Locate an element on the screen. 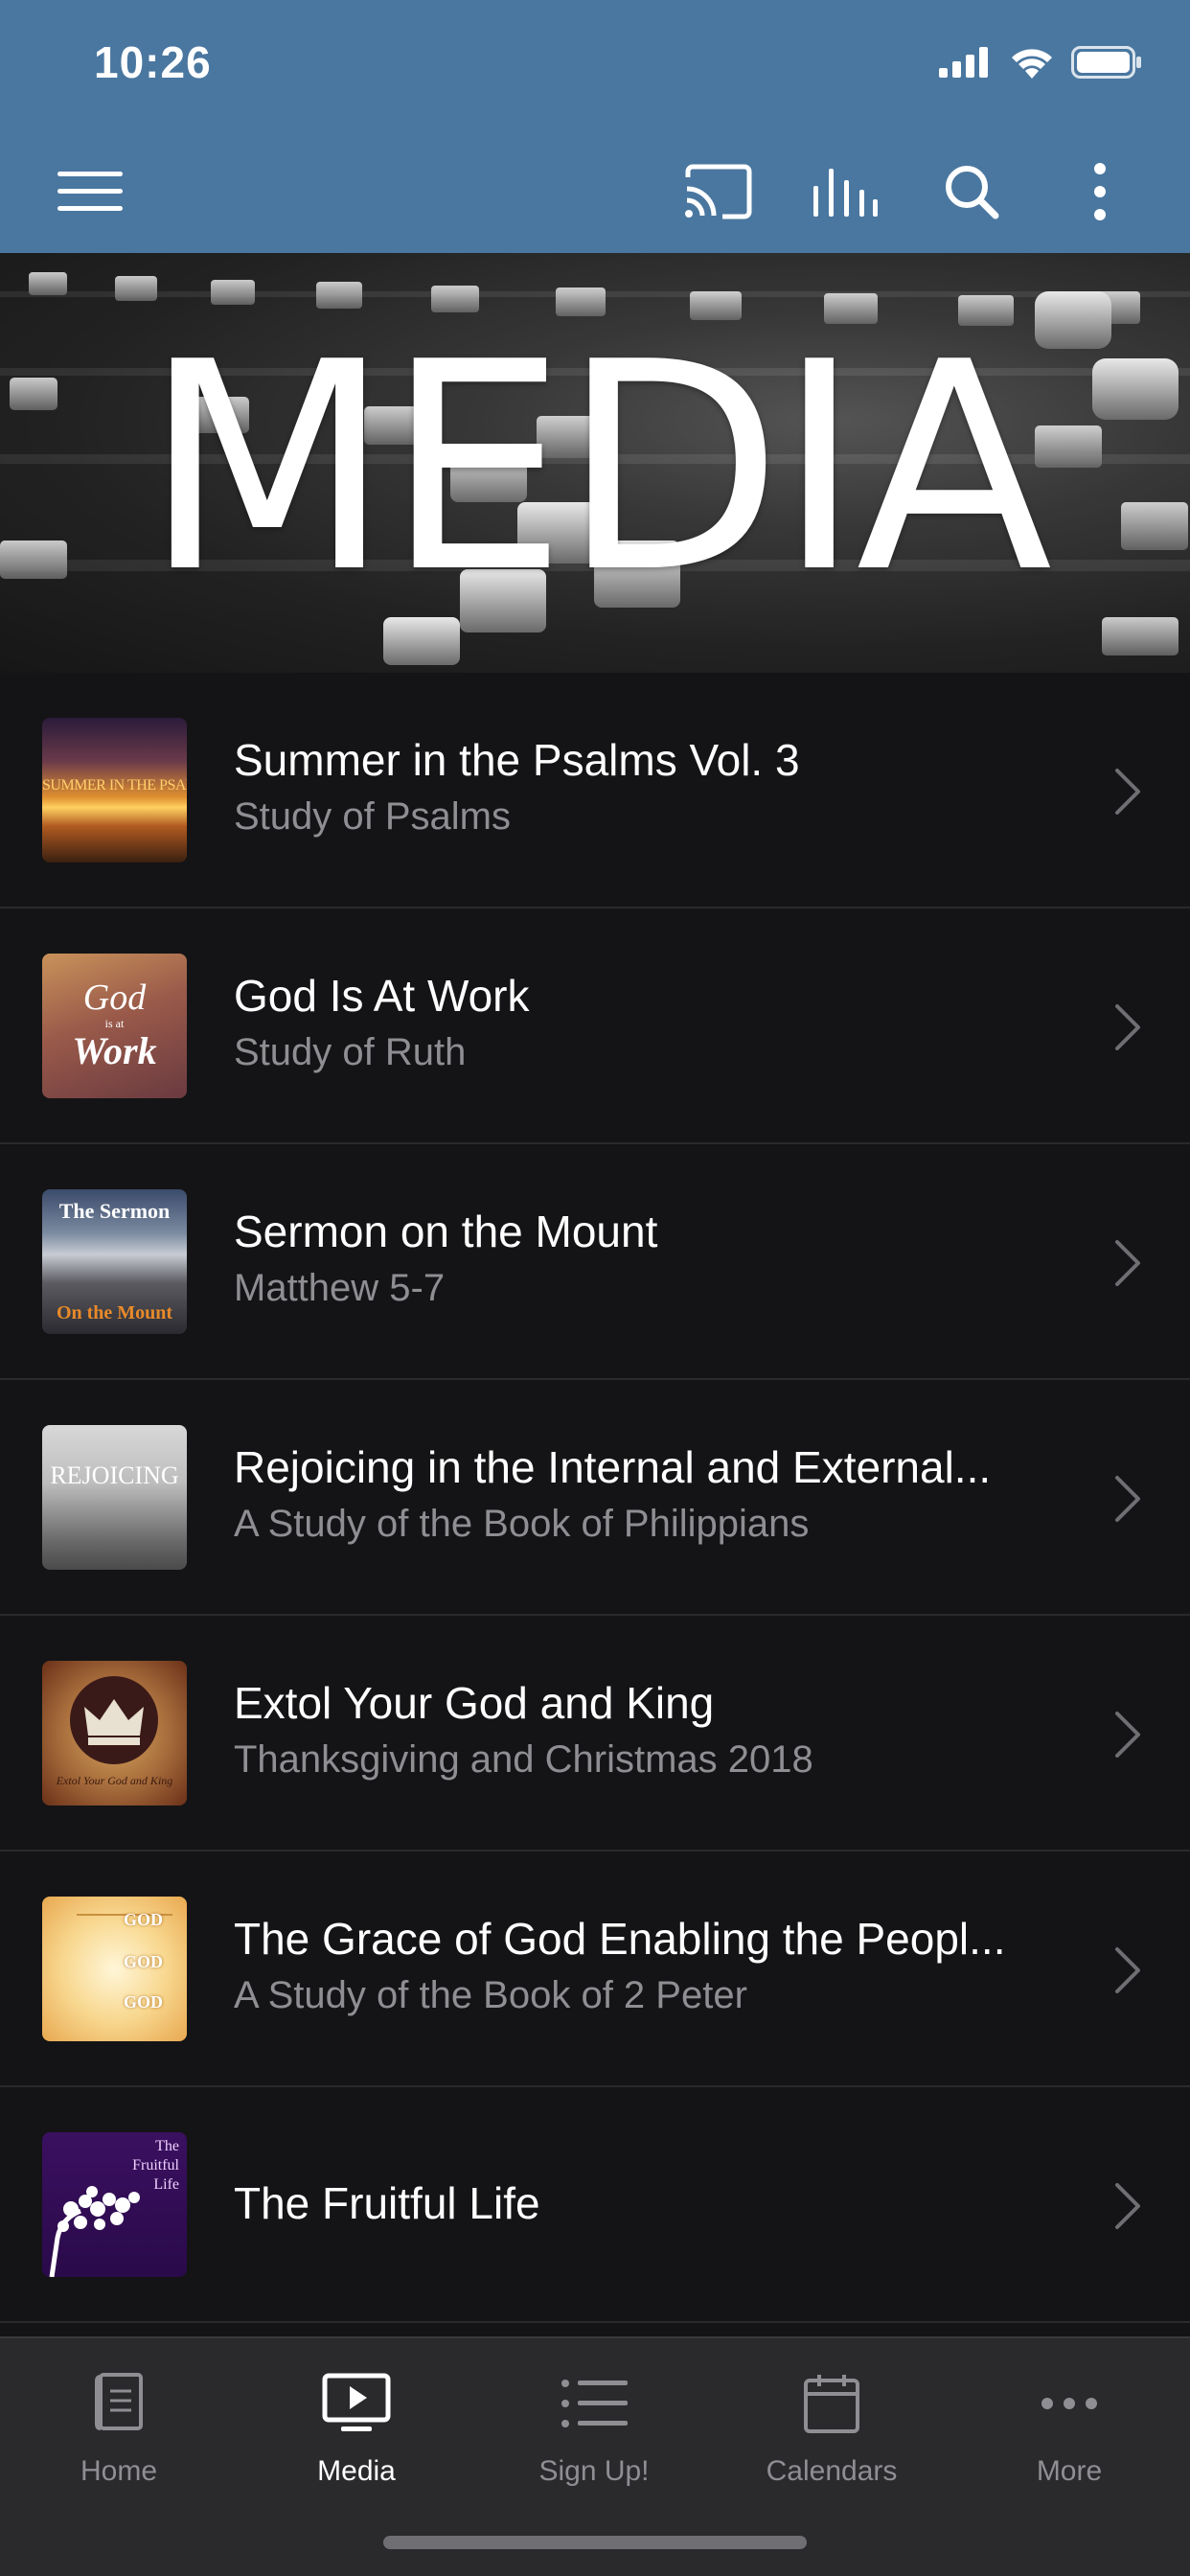 This screenshot has height=2576, width=1190. artwork-text: Life is located at coordinates (166, 2184).